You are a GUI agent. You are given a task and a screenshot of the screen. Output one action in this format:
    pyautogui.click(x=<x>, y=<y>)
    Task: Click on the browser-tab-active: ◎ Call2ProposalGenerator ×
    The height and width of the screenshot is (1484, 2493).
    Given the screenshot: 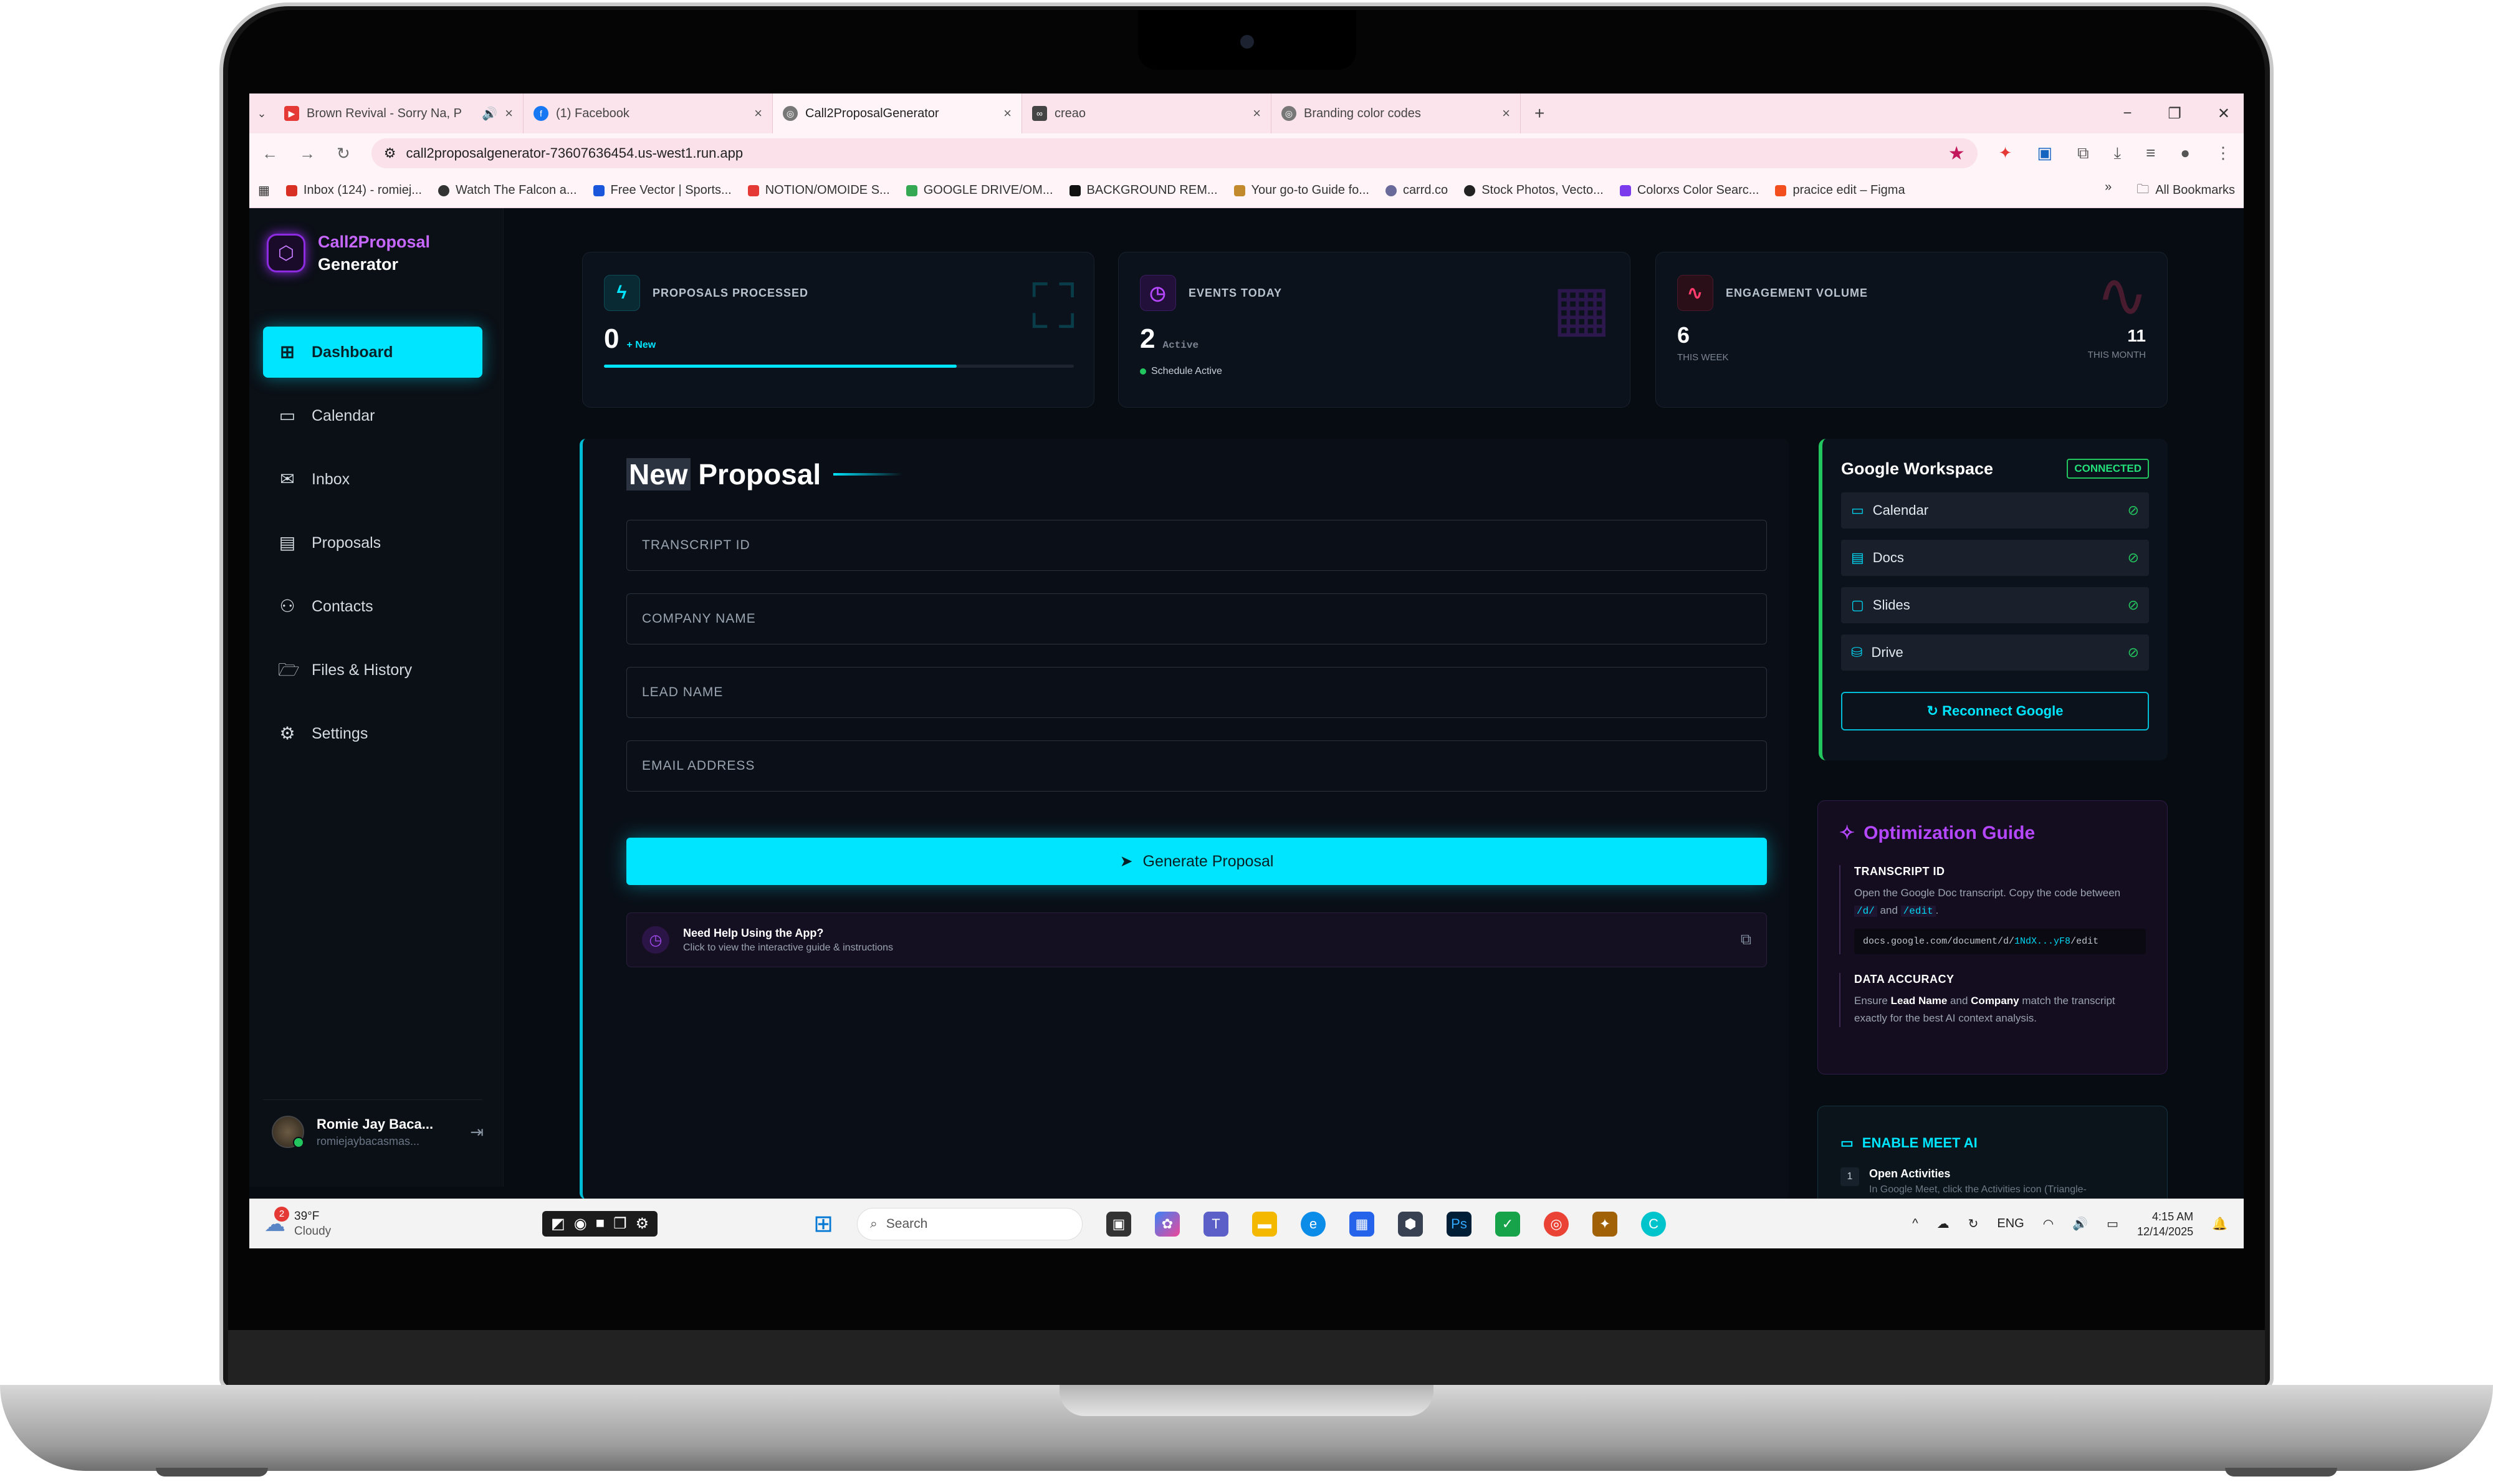 What is the action you would take?
    pyautogui.click(x=897, y=113)
    